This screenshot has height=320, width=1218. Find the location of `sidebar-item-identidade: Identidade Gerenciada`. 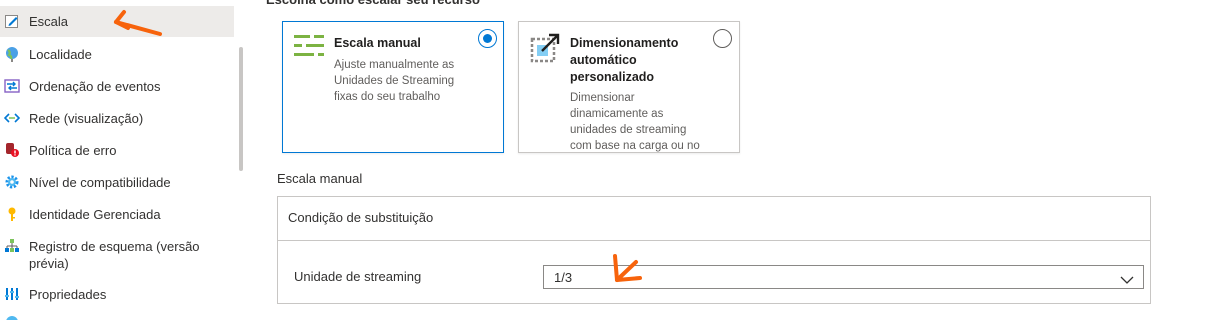

sidebar-item-identidade: Identidade Gerenciada is located at coordinates (117, 214).